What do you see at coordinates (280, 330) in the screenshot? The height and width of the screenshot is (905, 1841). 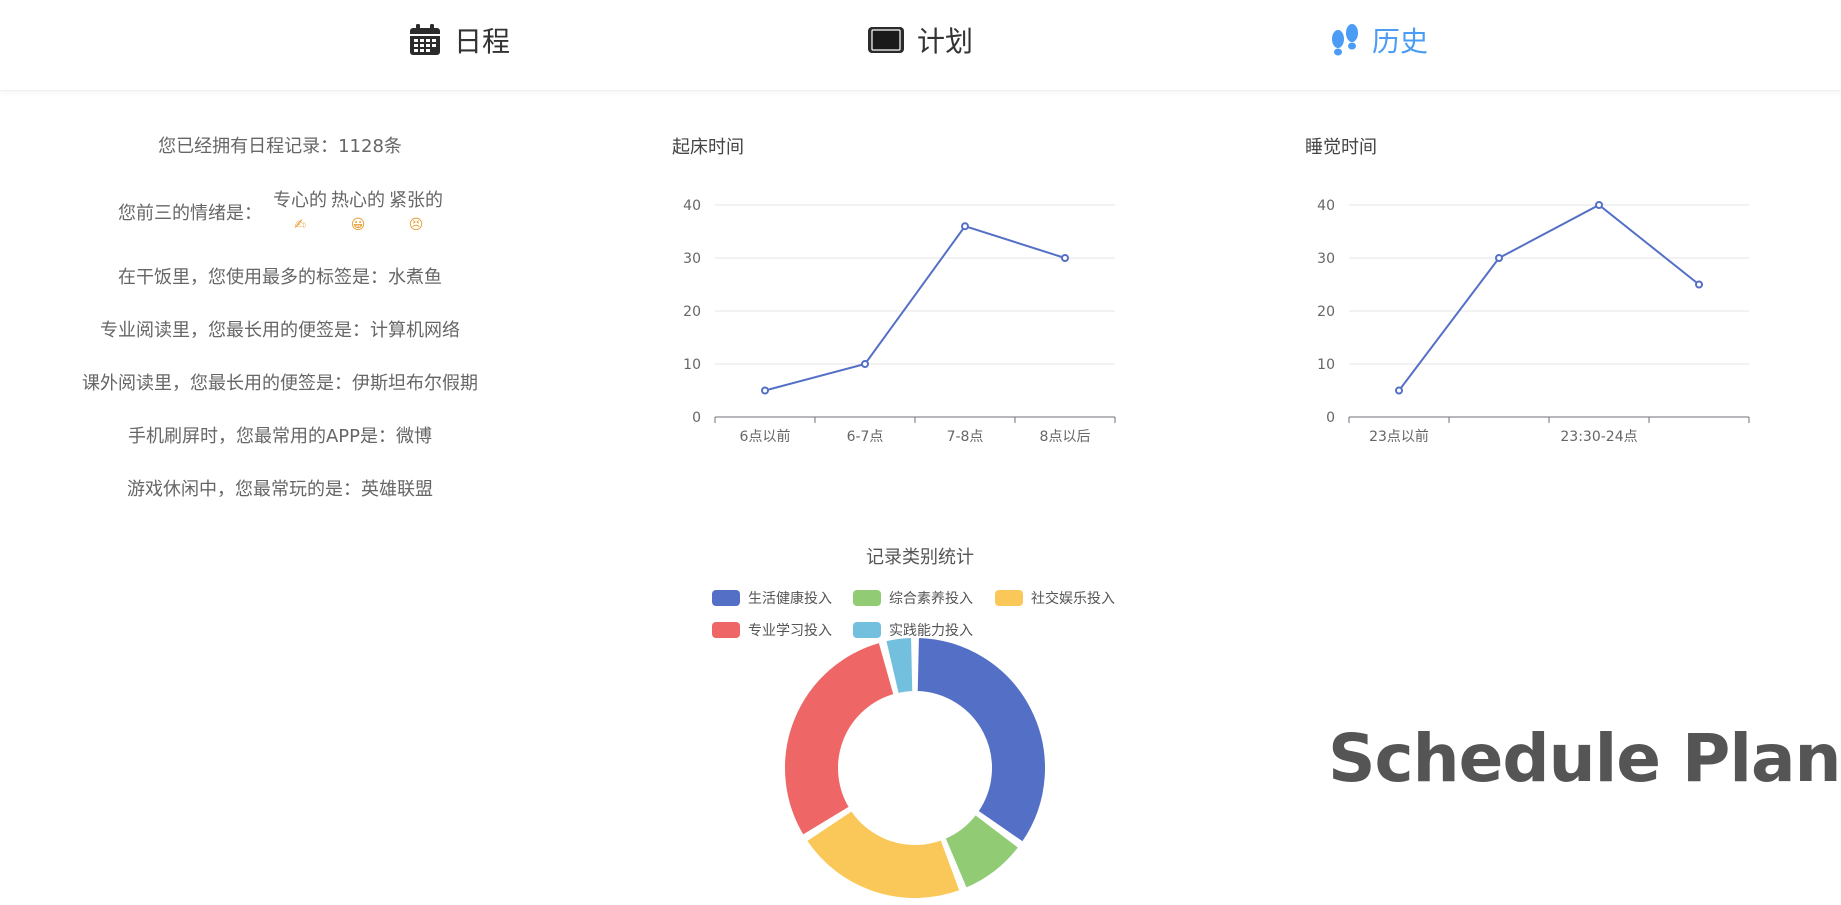 I see `stat-pro-reading: 专业阅读里，您最长用的便签是：计算机网络` at bounding box center [280, 330].